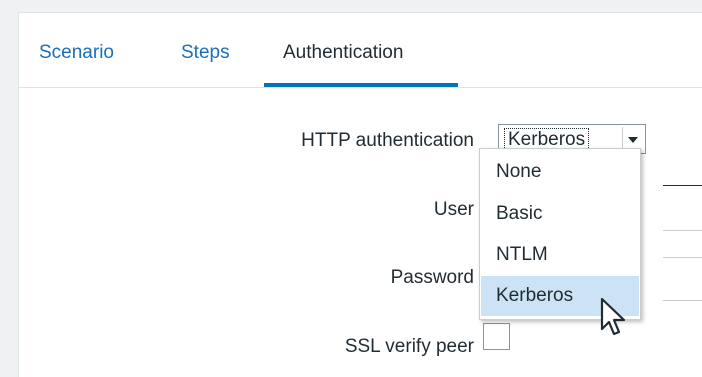  I want to click on mouse-pointer-icon, so click(613, 316).